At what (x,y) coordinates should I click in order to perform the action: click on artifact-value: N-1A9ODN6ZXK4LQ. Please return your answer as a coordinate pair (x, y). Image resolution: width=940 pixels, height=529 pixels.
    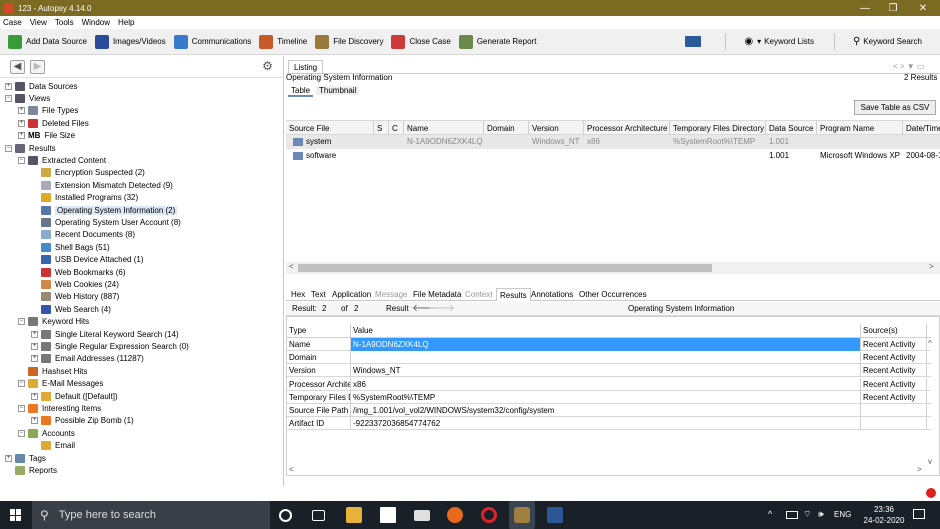
    Looking at the image, I should click on (606, 344).